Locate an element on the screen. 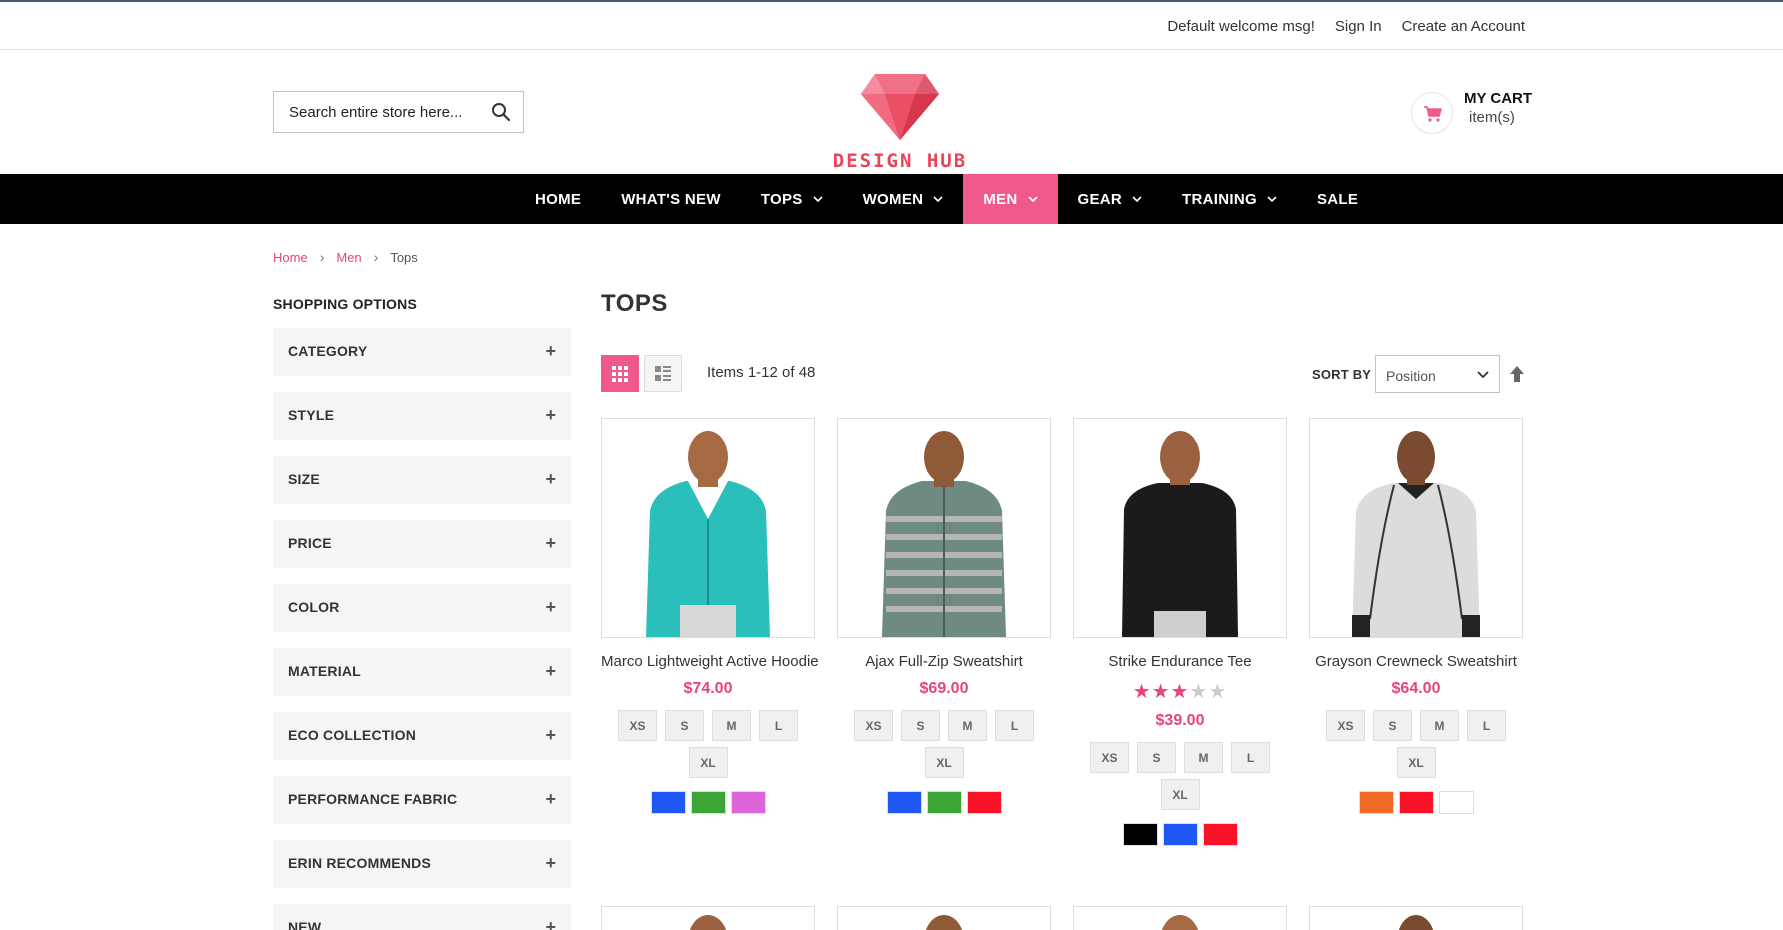 The image size is (1783, 930). nav-whats-new: WHAT'S NEW is located at coordinates (671, 199).